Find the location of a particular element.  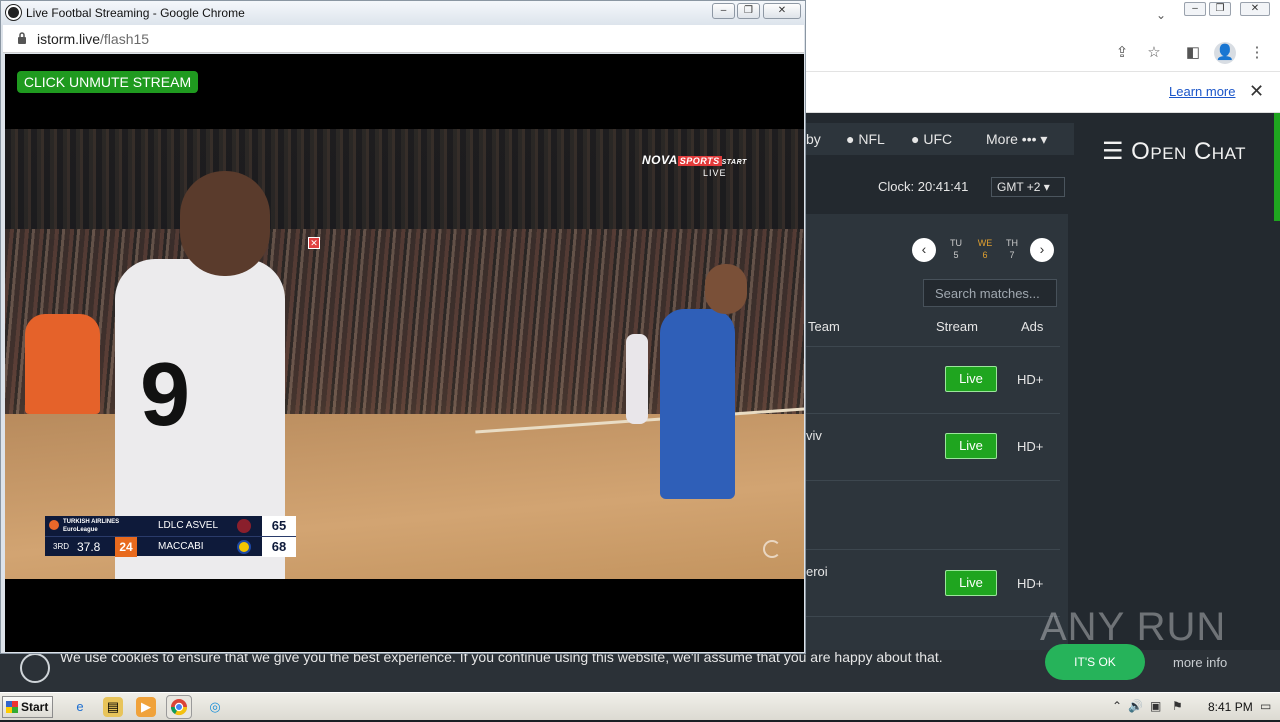

column-ads: Ads is located at coordinates (1032, 326).